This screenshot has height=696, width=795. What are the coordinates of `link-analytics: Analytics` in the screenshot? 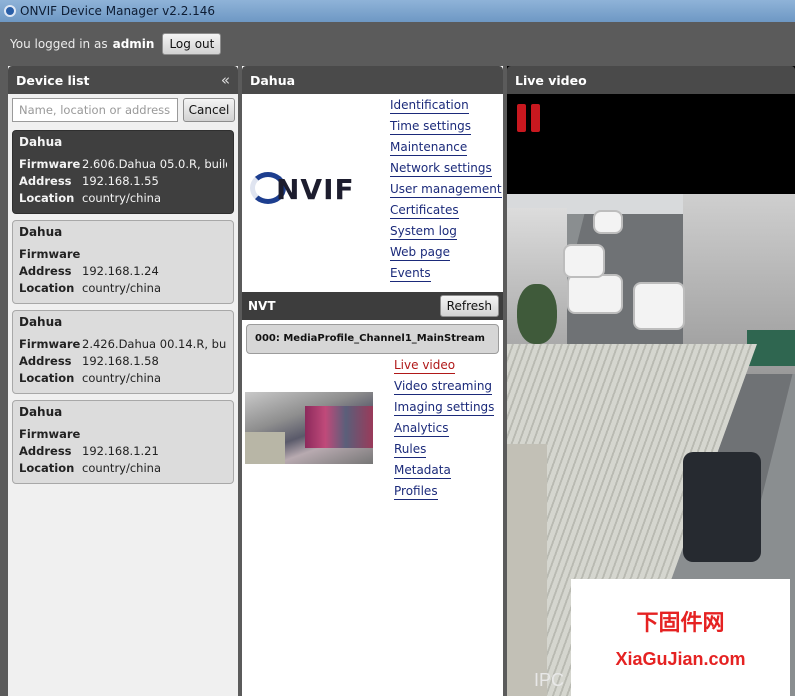 It's located at (444, 431).